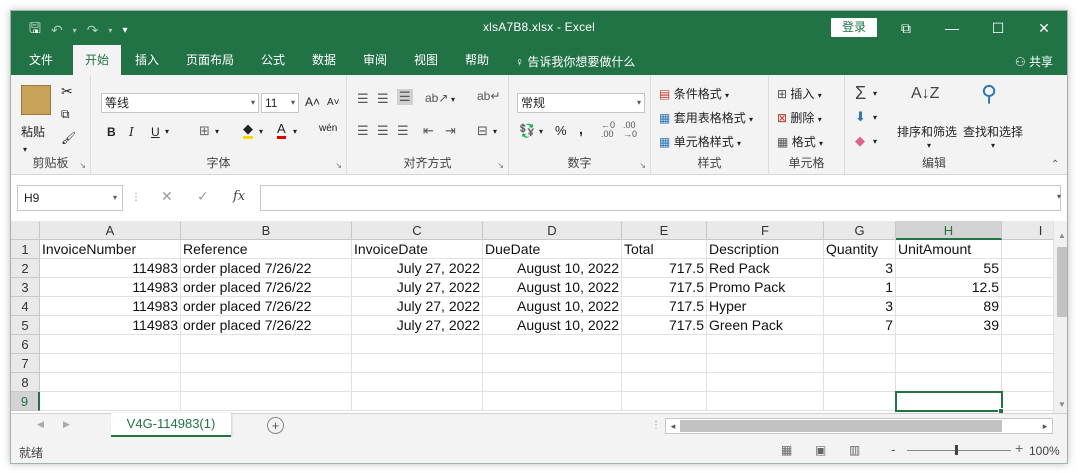 This screenshot has width=1082, height=473. Describe the element at coordinates (1027, 230) in the screenshot. I see `column-header: I` at that location.